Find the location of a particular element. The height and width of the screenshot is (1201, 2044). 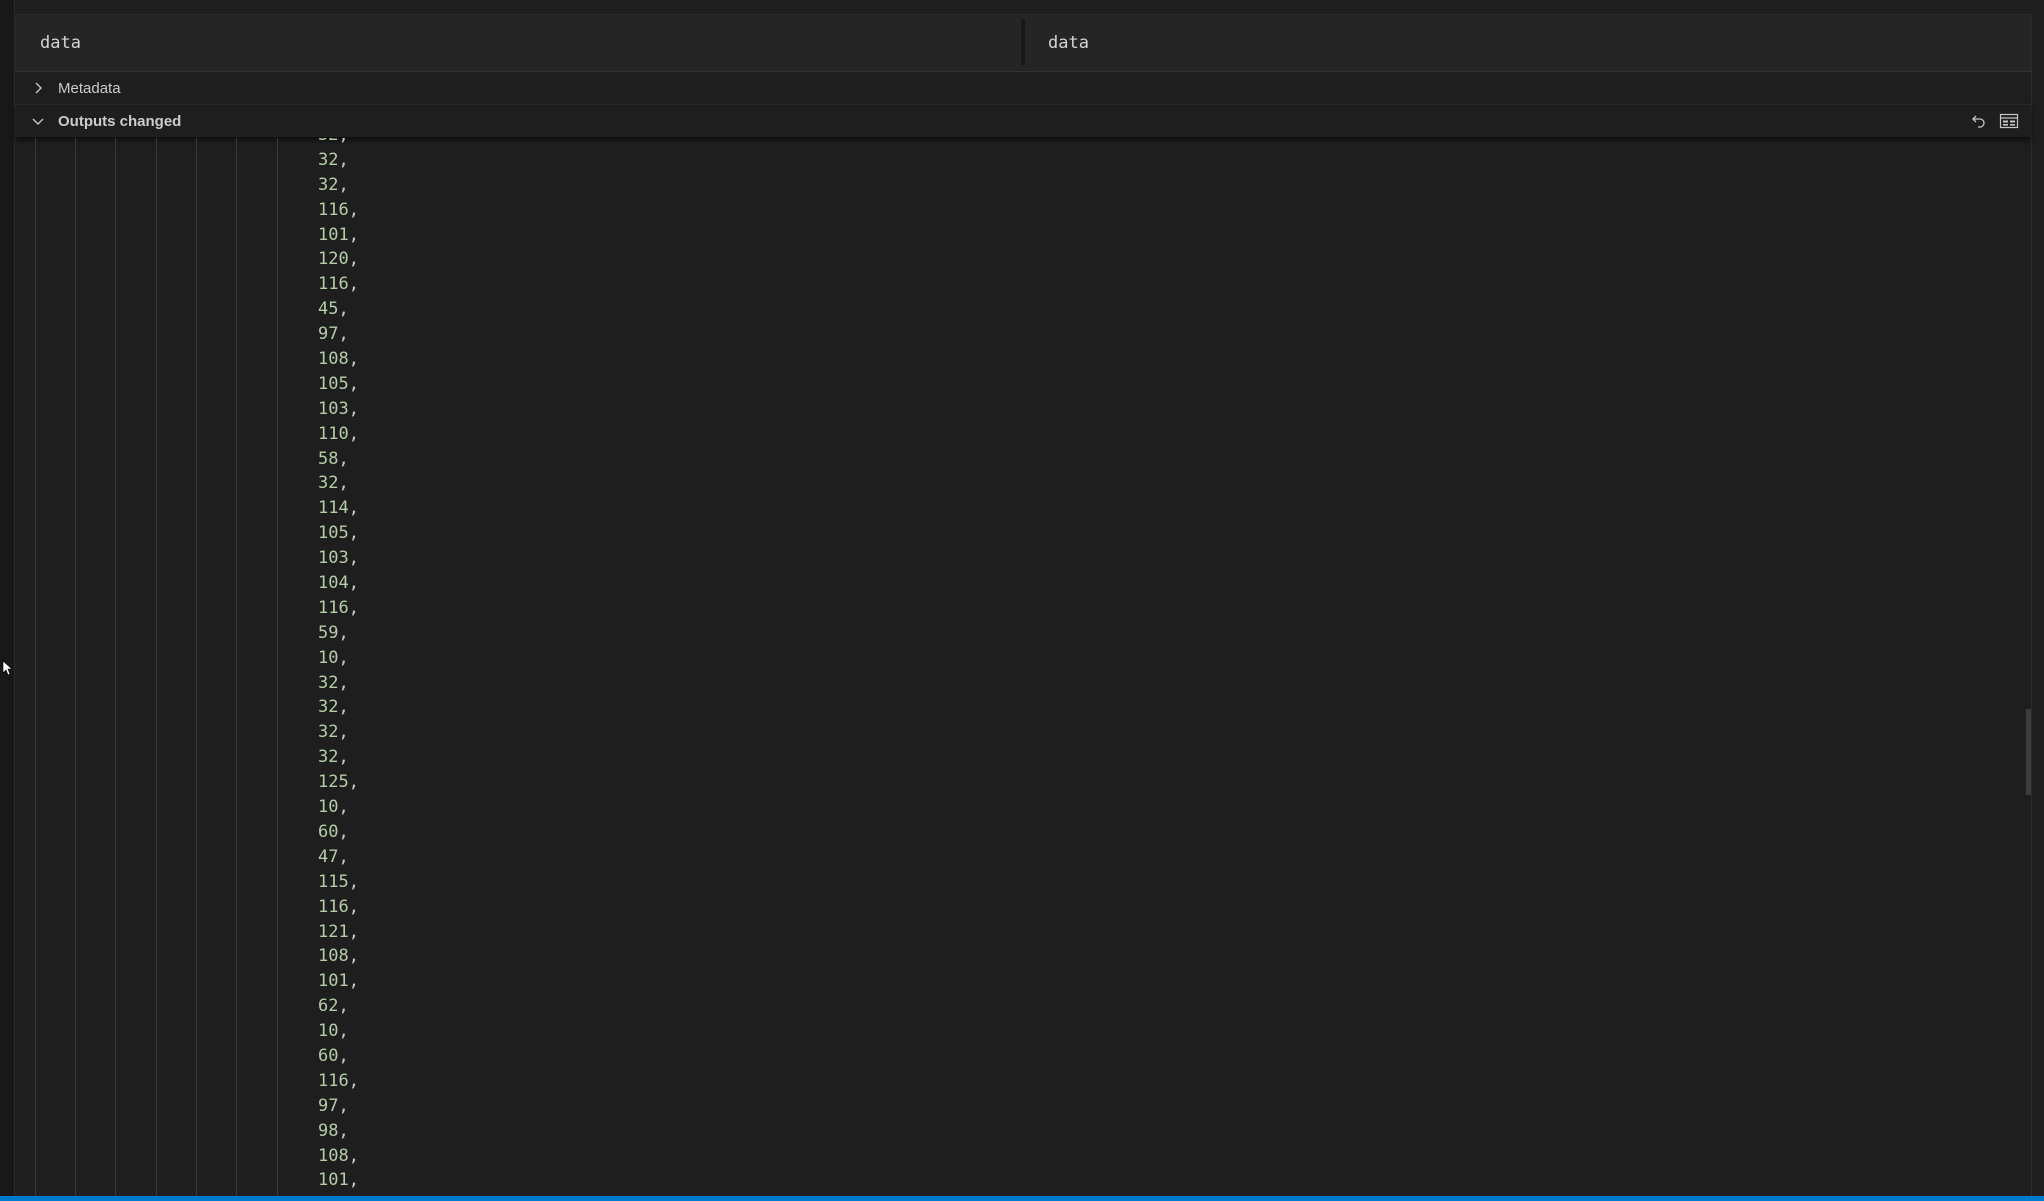

code-line: 114, is located at coordinates (338, 508).